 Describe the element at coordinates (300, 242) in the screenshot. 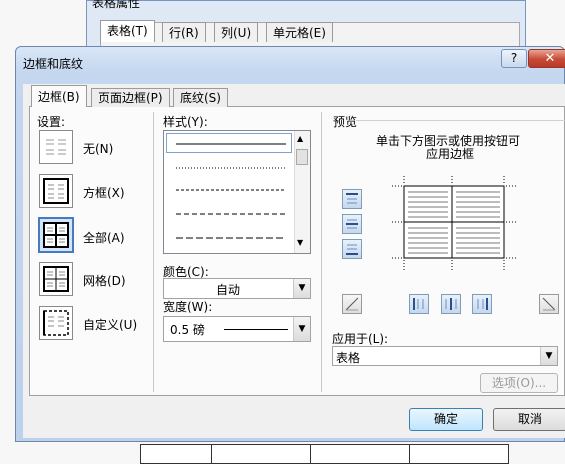

I see `scroll-down-icon: ▼` at that location.